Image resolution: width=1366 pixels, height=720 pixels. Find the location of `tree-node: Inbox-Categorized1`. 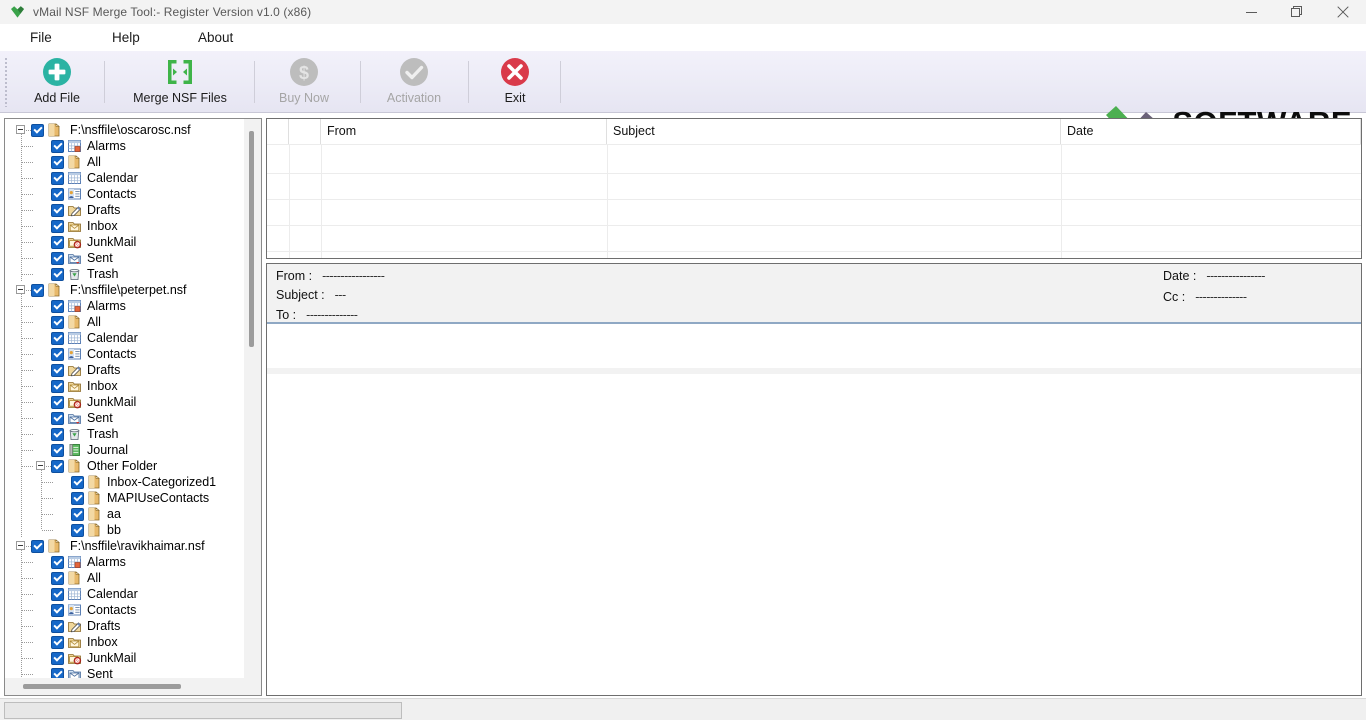

tree-node: Inbox-Categorized1 is located at coordinates (143, 482).